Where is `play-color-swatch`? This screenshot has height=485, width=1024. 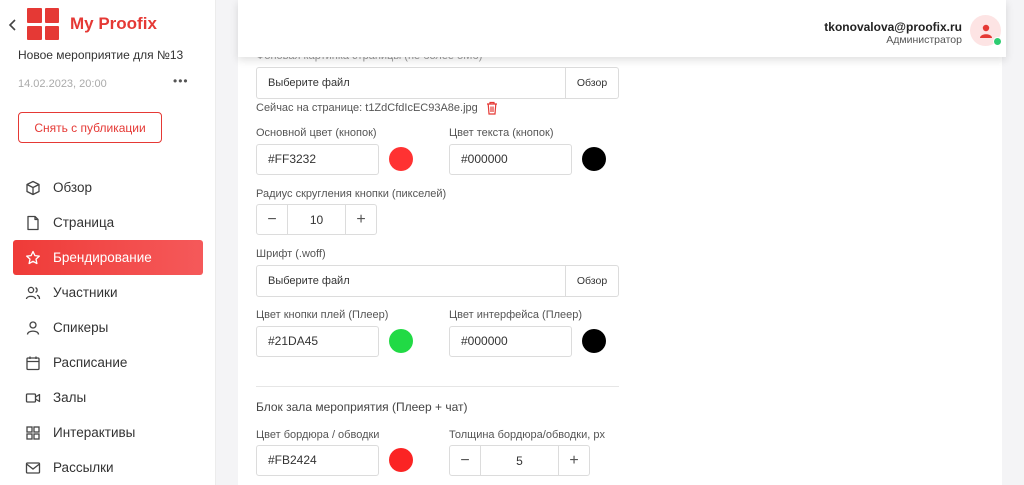 play-color-swatch is located at coordinates (401, 341).